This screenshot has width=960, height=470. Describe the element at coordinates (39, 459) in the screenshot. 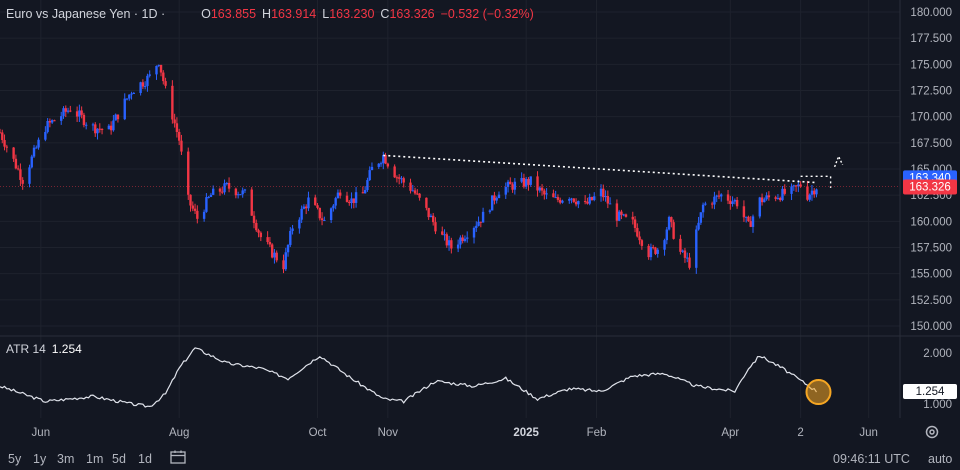

I see `timeframe-1y: 1y` at that location.